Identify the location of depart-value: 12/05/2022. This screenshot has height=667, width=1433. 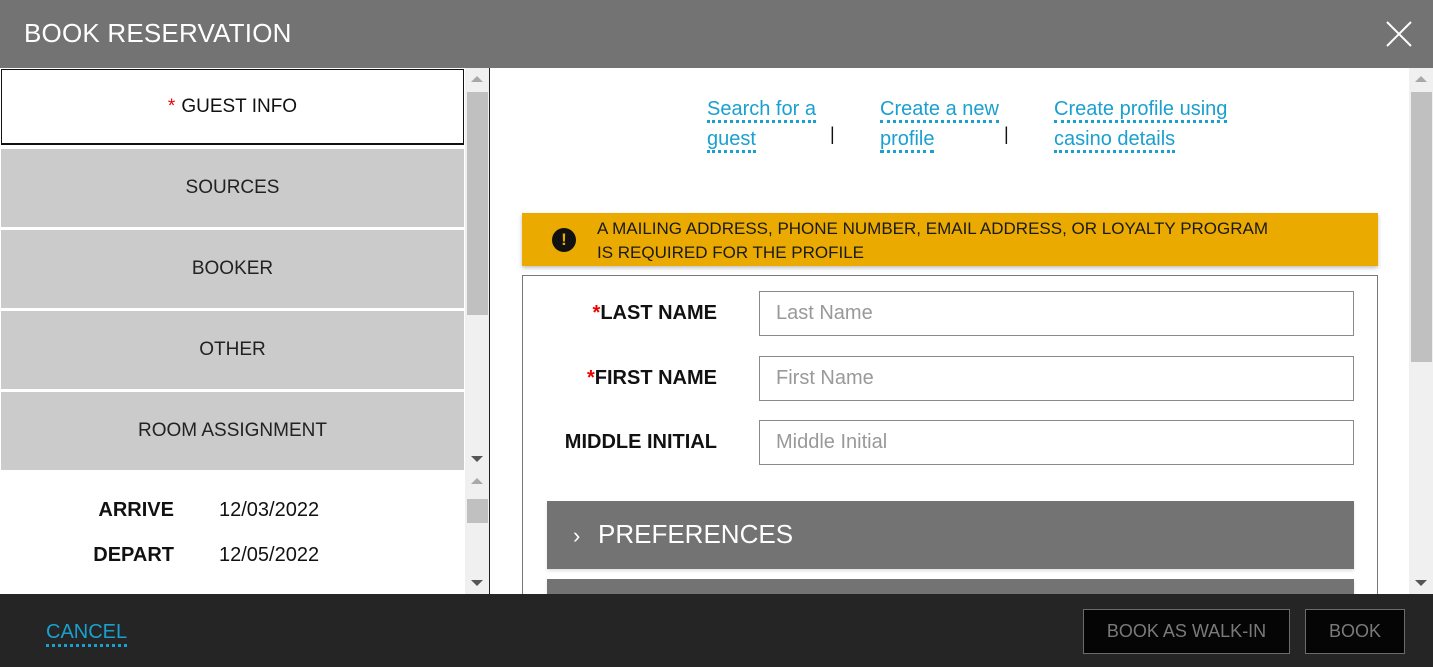
(269, 555).